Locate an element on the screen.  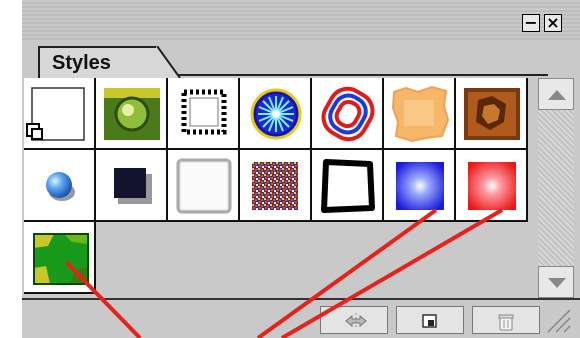
trash-icon is located at coordinates (506, 322).